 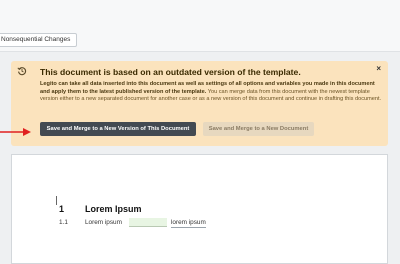 I want to click on tab-nonsequential-changes: Nonsequential Changes, so click(x=39, y=40).